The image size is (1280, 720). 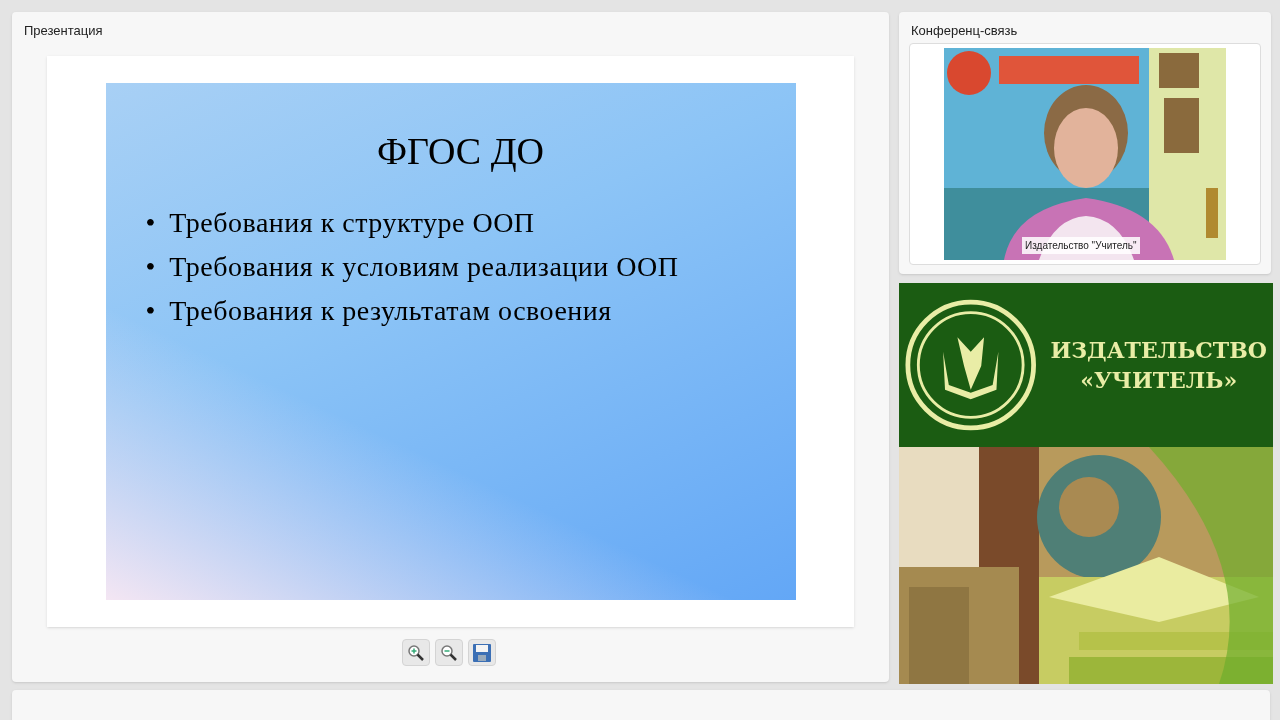 What do you see at coordinates (352, 223) in the screenshot?
I see `bullet-text: Требования к структуре ООП` at bounding box center [352, 223].